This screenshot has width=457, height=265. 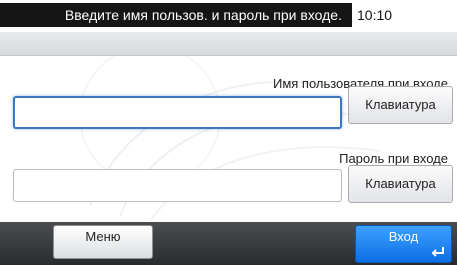 What do you see at coordinates (177, 112) in the screenshot?
I see `username-input` at bounding box center [177, 112].